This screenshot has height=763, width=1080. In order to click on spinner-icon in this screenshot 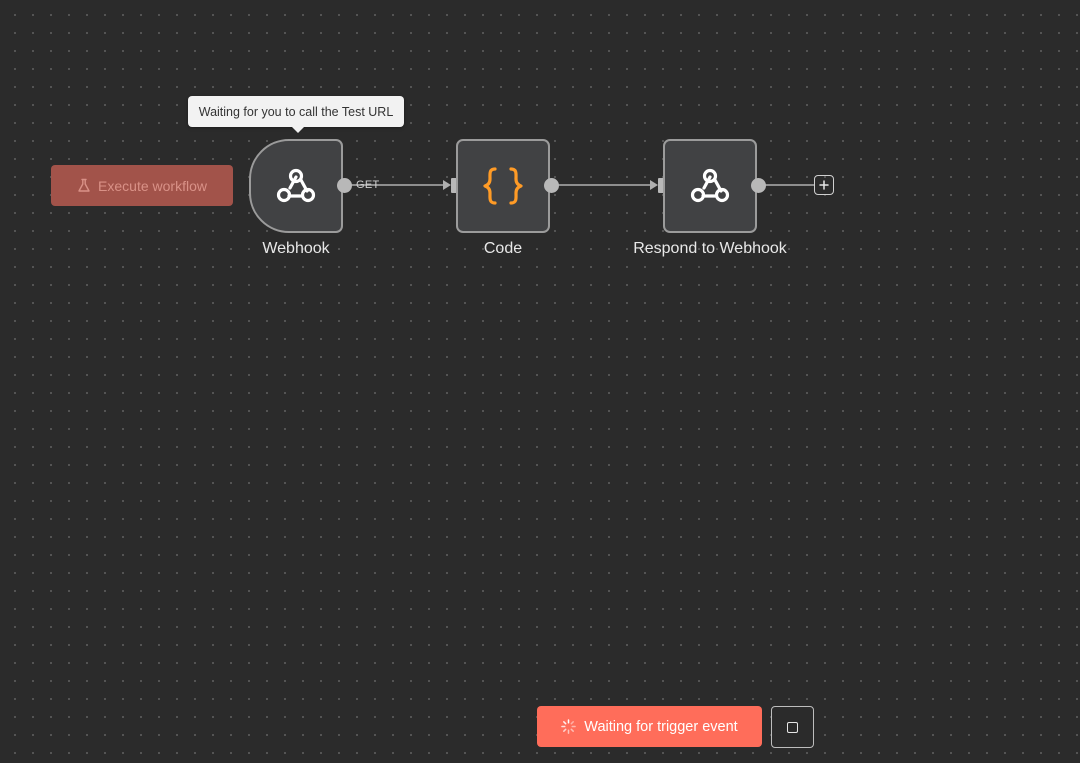, I will do `click(569, 726)`.